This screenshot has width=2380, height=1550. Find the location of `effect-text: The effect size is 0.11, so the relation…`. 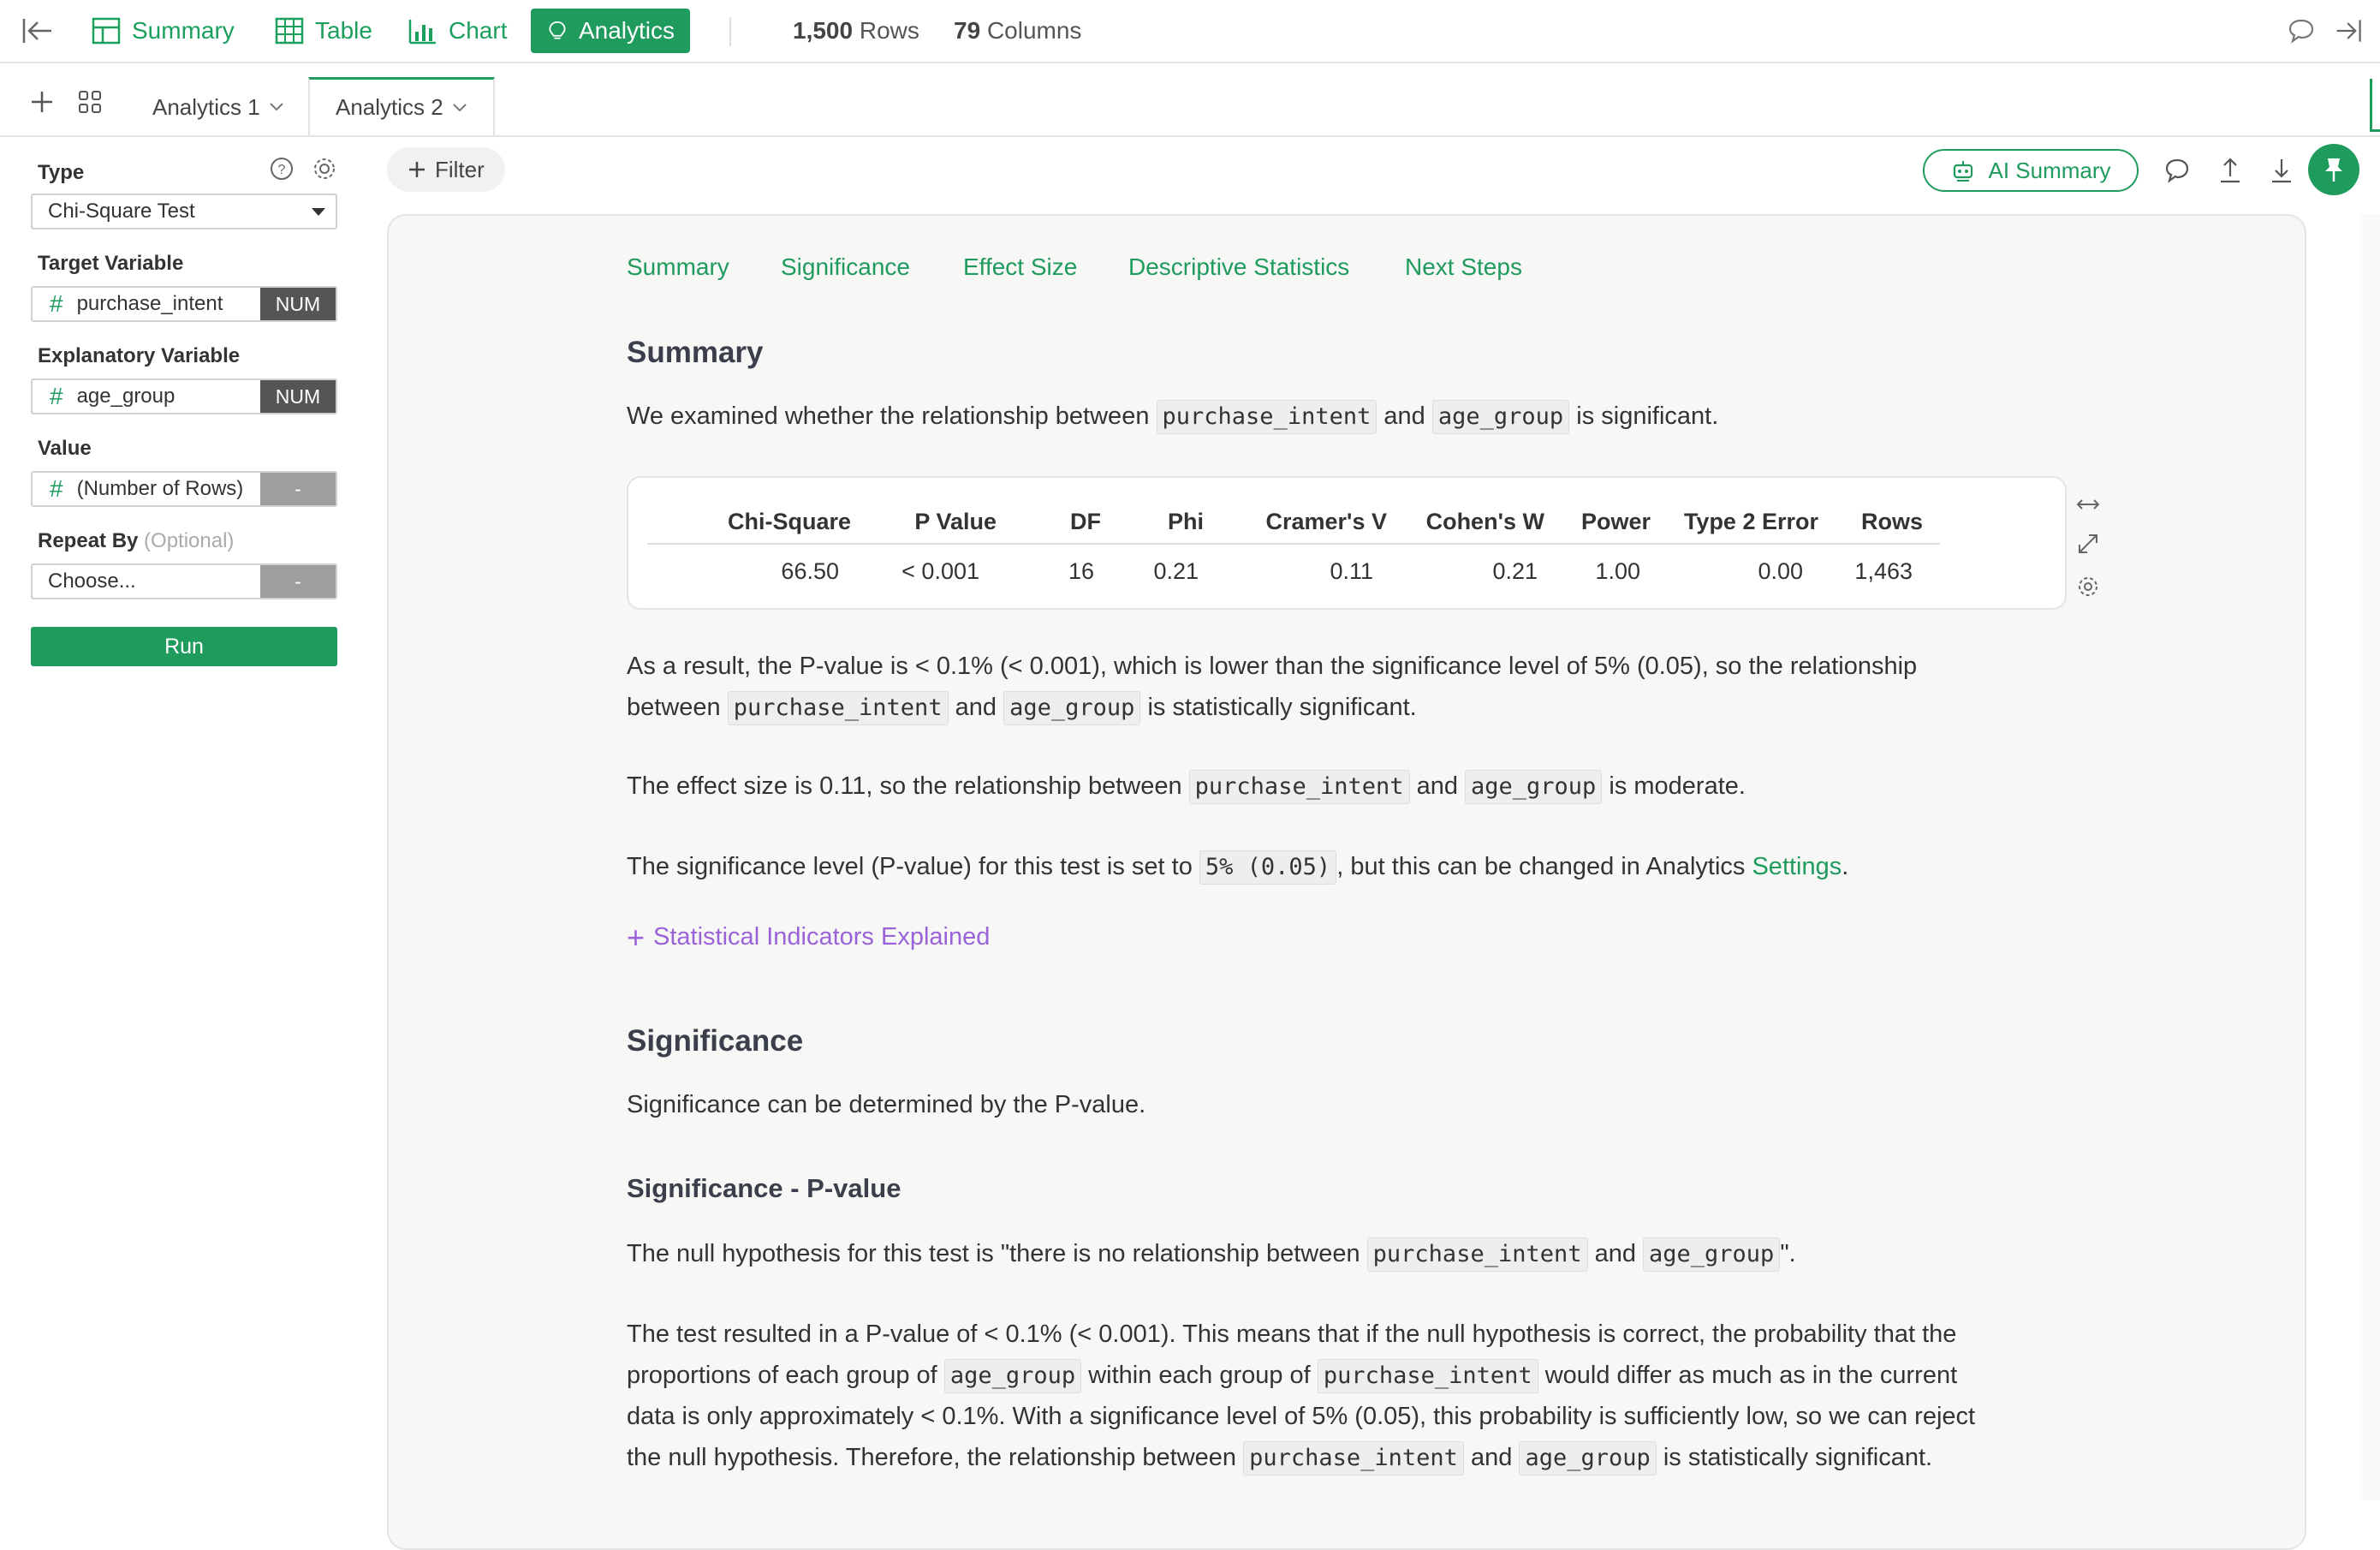

effect-text: The effect size is 0.11, so the relation… is located at coordinates (904, 786).